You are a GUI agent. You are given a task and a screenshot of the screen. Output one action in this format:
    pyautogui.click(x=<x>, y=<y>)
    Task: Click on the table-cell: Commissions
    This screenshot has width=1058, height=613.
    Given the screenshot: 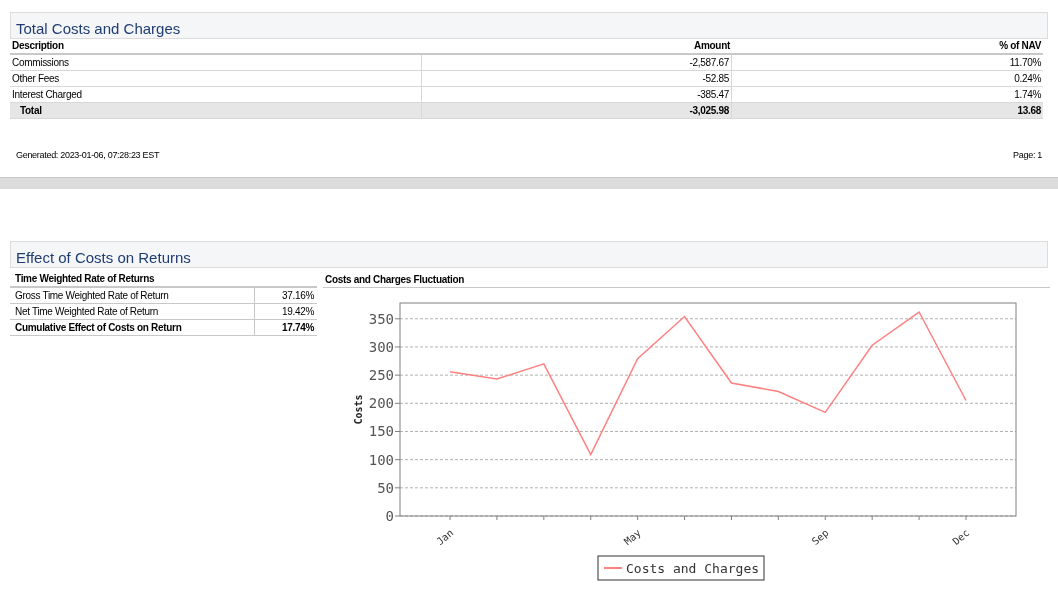 What is the action you would take?
    pyautogui.click(x=216, y=62)
    